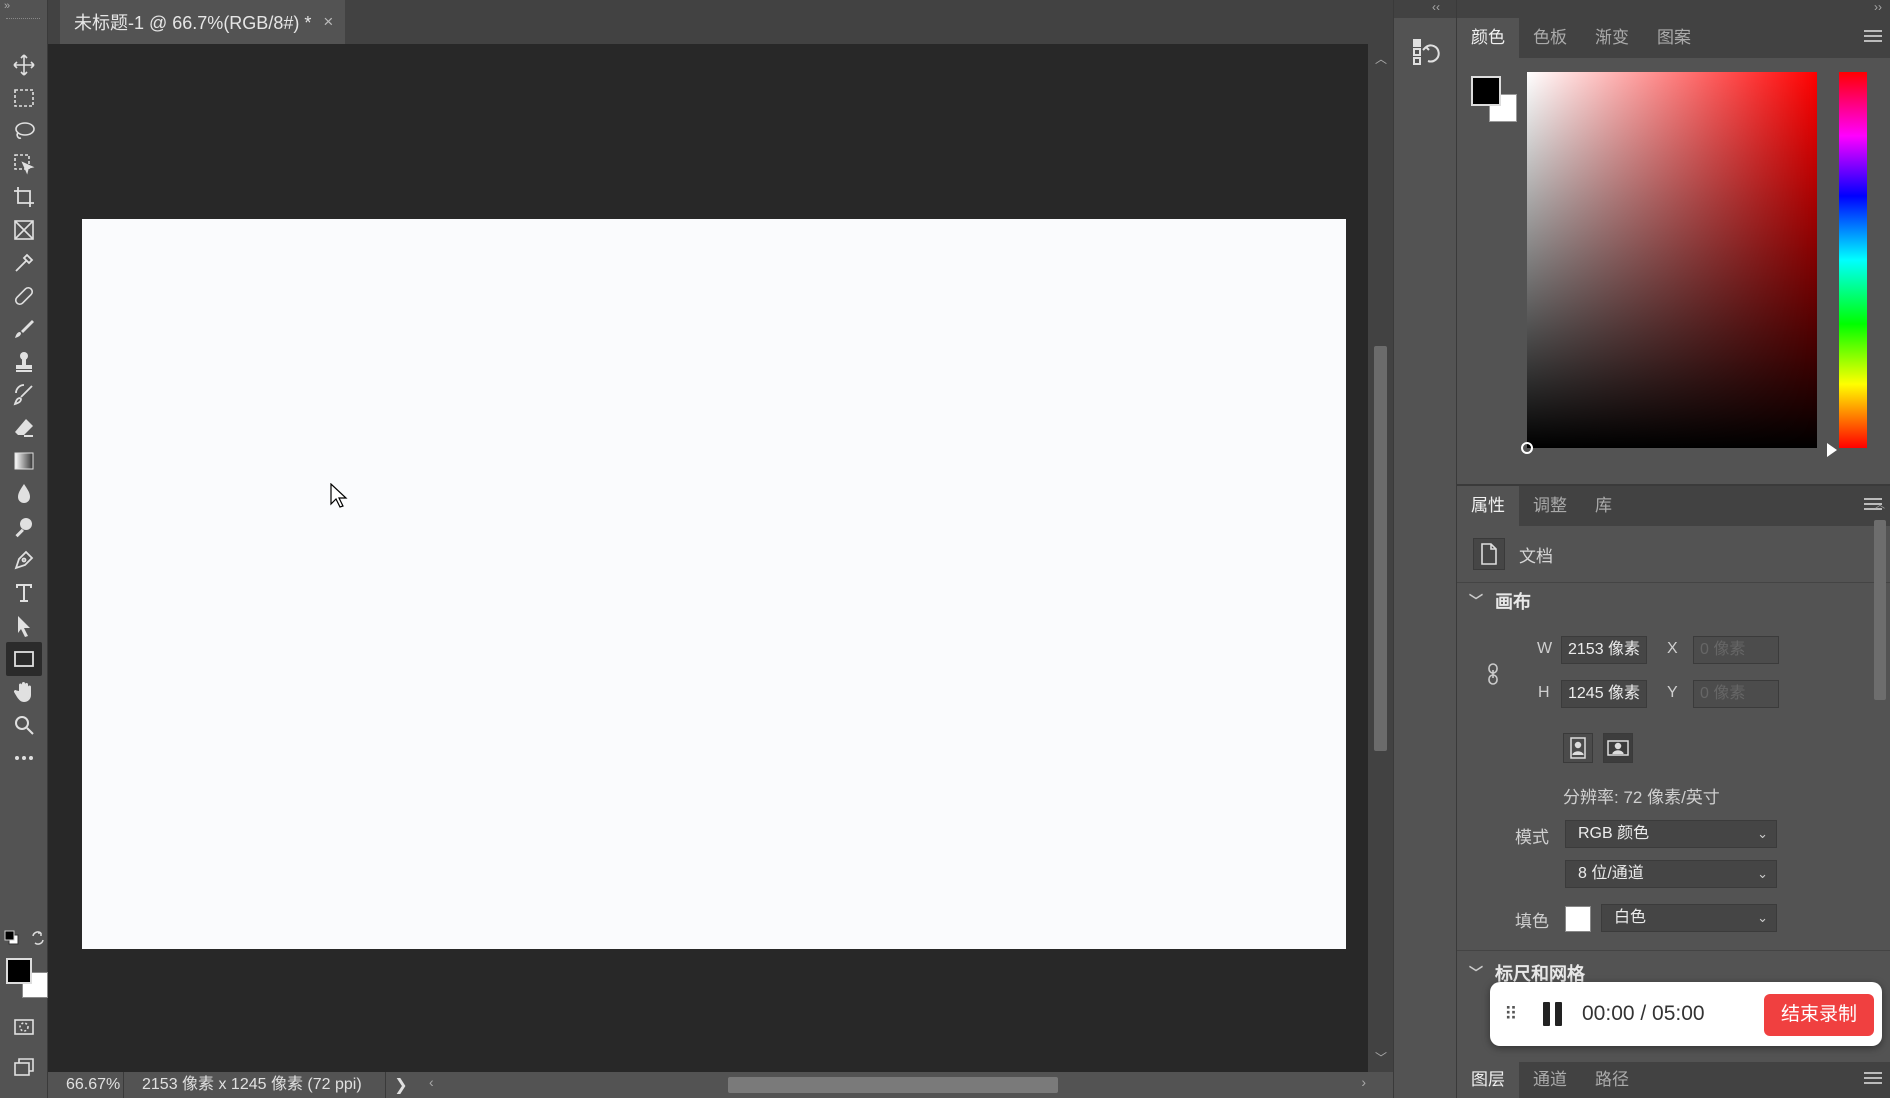 This screenshot has width=1890, height=1098. What do you see at coordinates (1736, 650) in the screenshot?
I see `x-field: 0 像素` at bounding box center [1736, 650].